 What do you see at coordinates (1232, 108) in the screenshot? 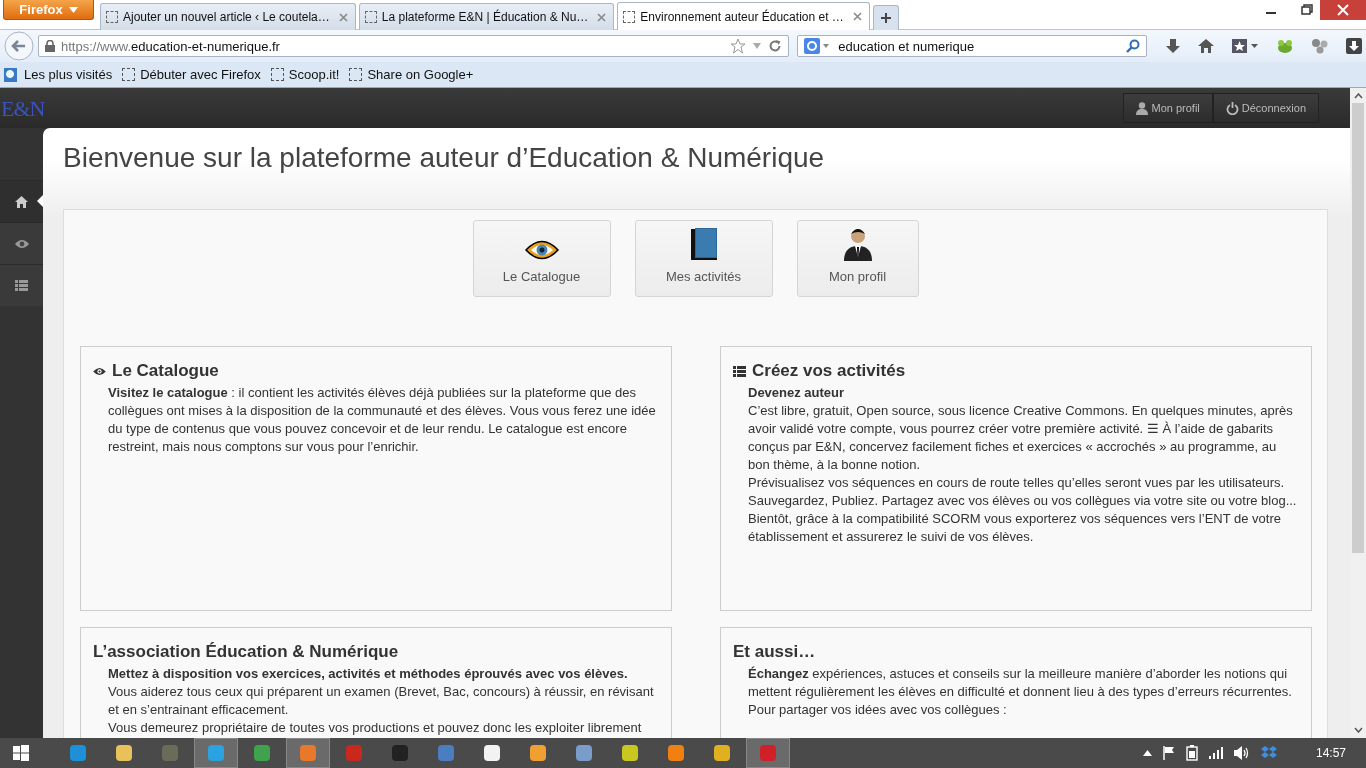
I see `power-icon` at bounding box center [1232, 108].